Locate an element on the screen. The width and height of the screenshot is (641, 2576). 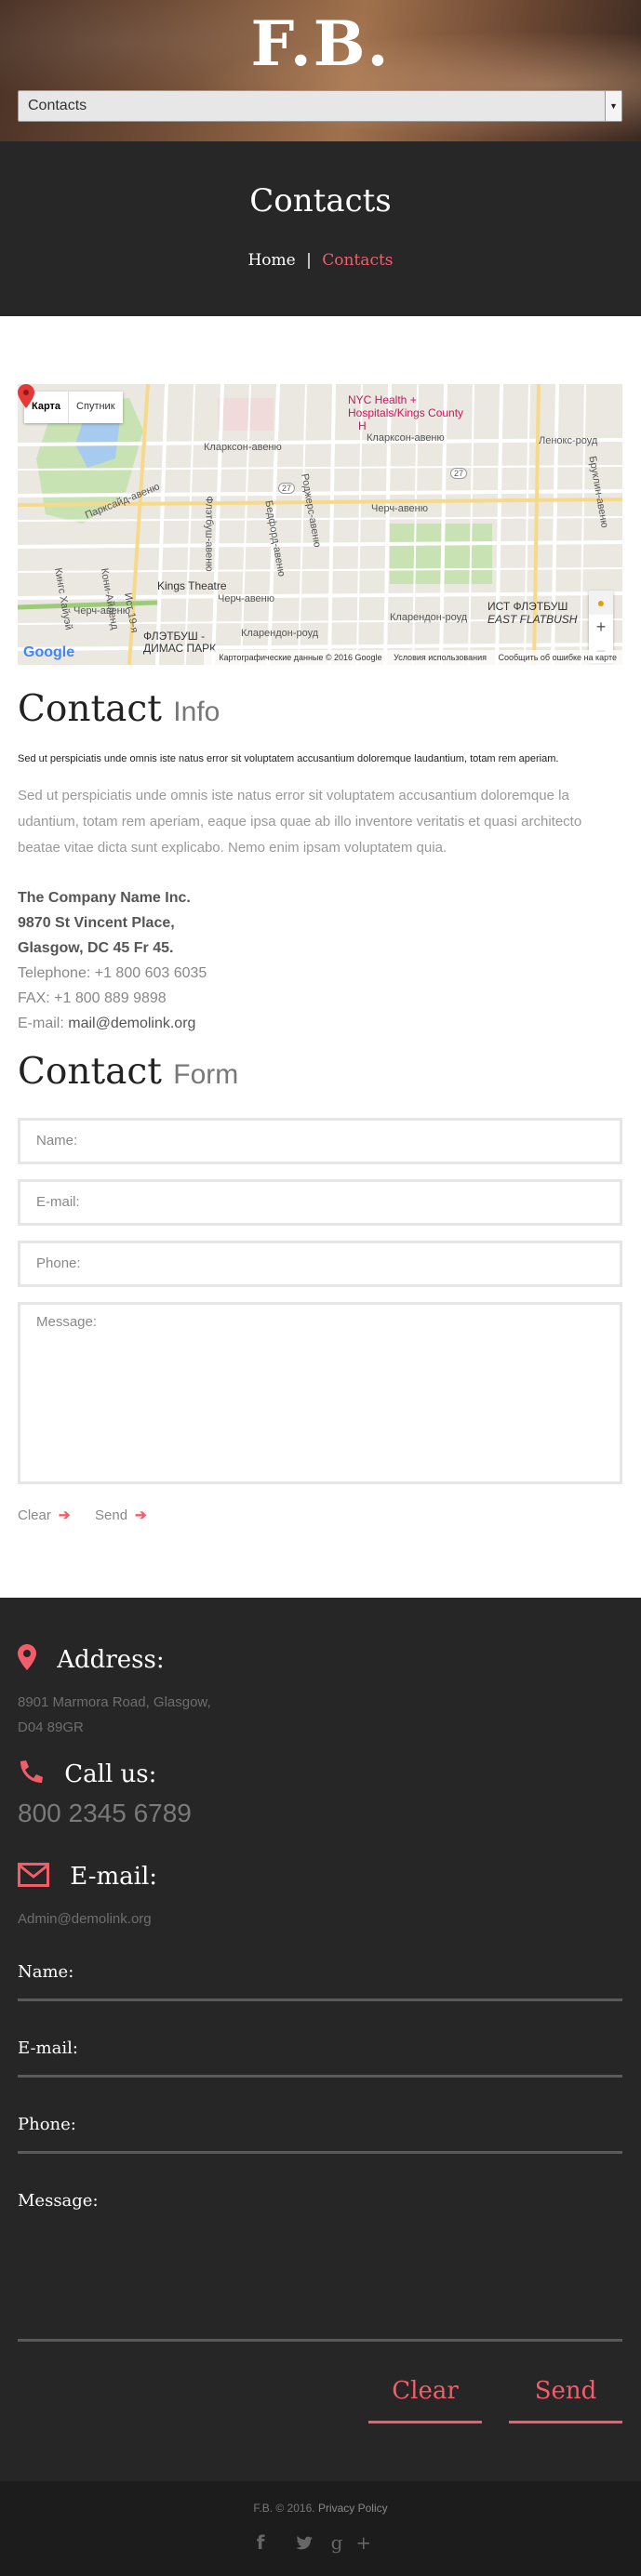
pegman-icon: ● is located at coordinates (601, 603).